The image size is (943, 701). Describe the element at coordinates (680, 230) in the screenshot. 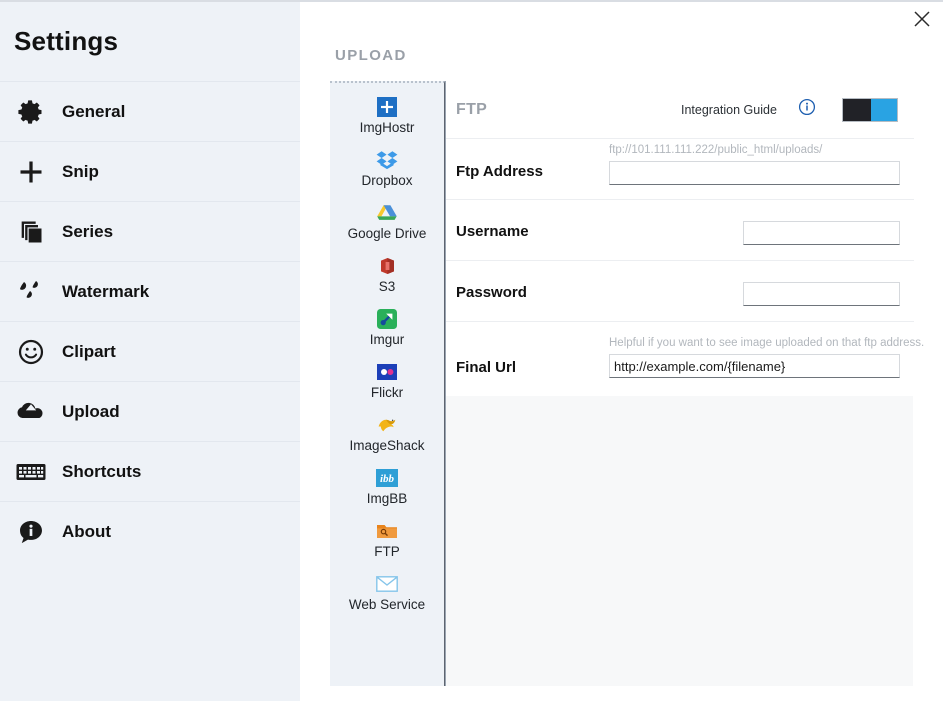

I see `username-row: Username` at that location.